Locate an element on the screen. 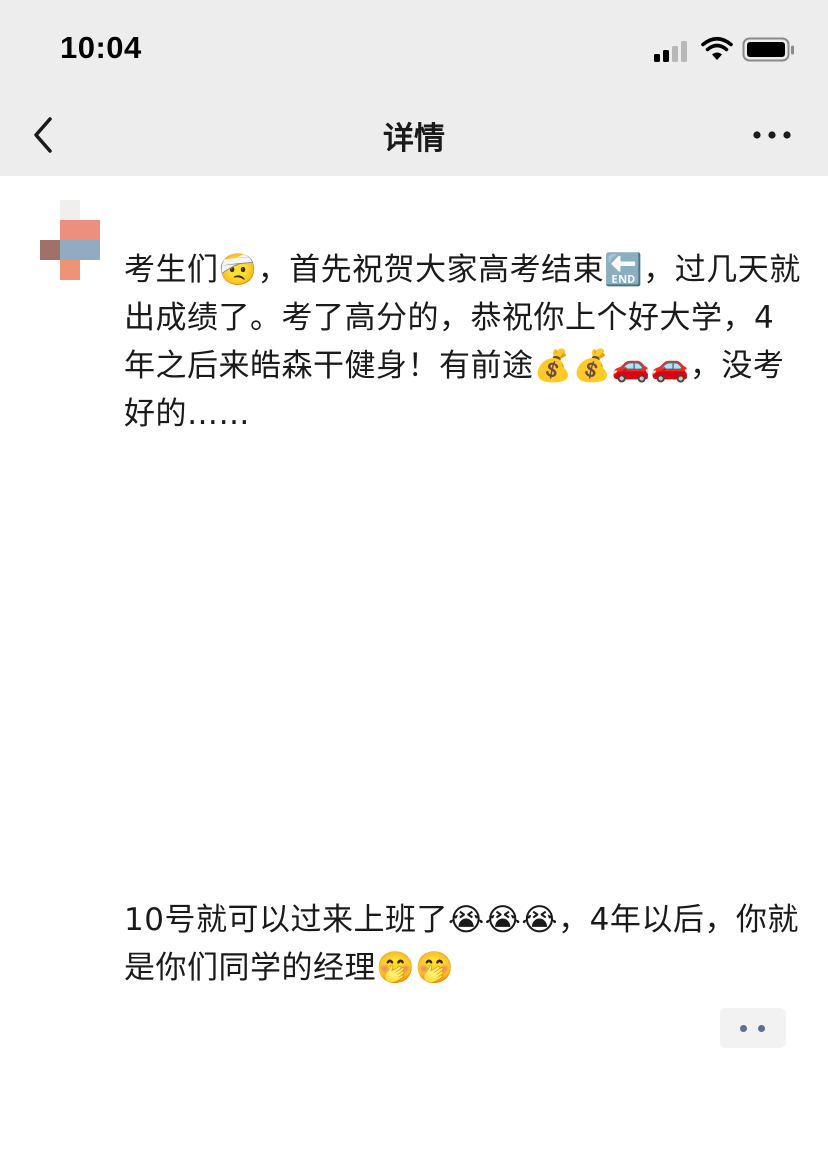 The width and height of the screenshot is (828, 1157). navigation-bar: 详情 is located at coordinates (414, 135).